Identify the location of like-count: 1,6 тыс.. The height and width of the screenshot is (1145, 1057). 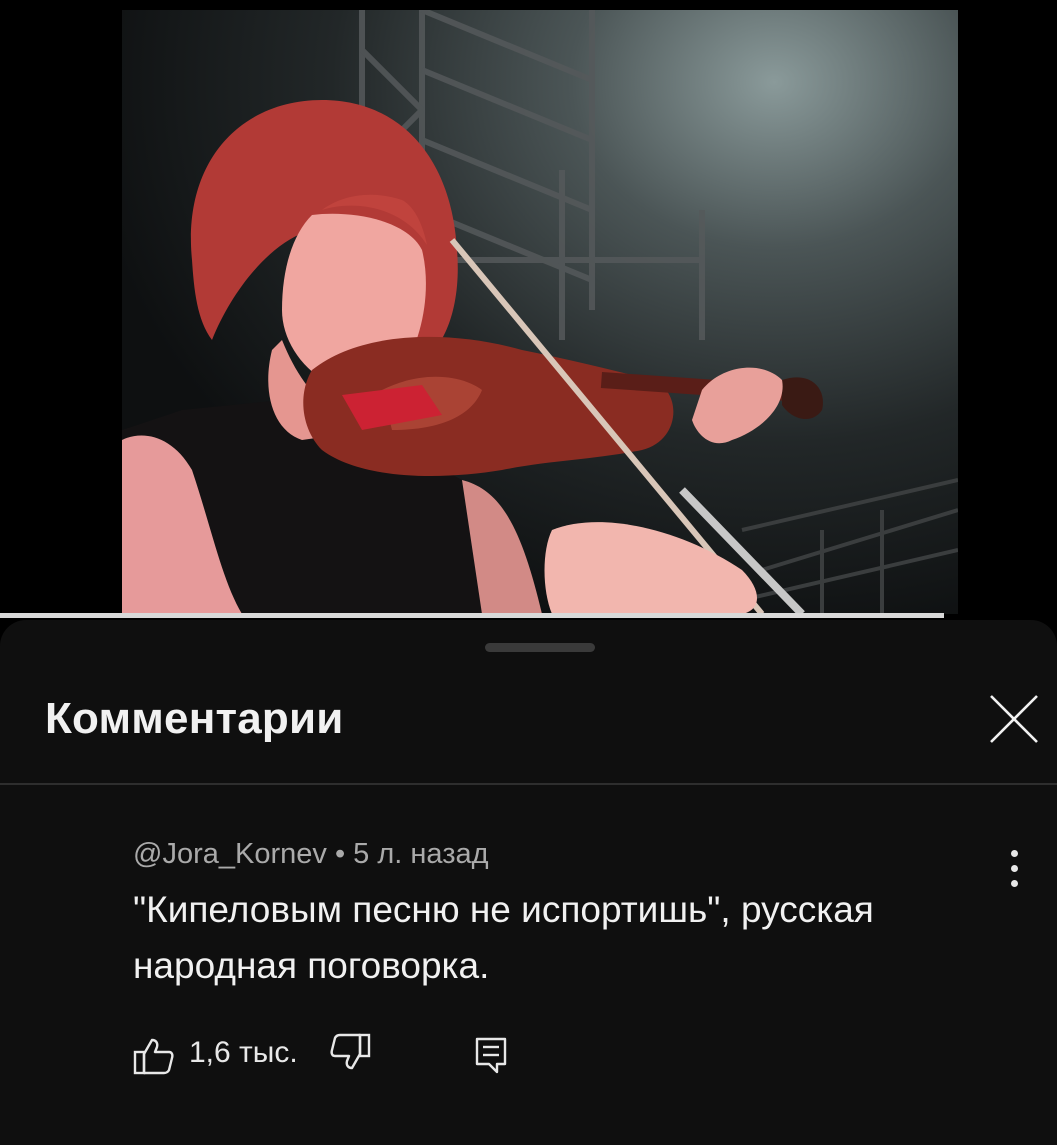
(243, 1052).